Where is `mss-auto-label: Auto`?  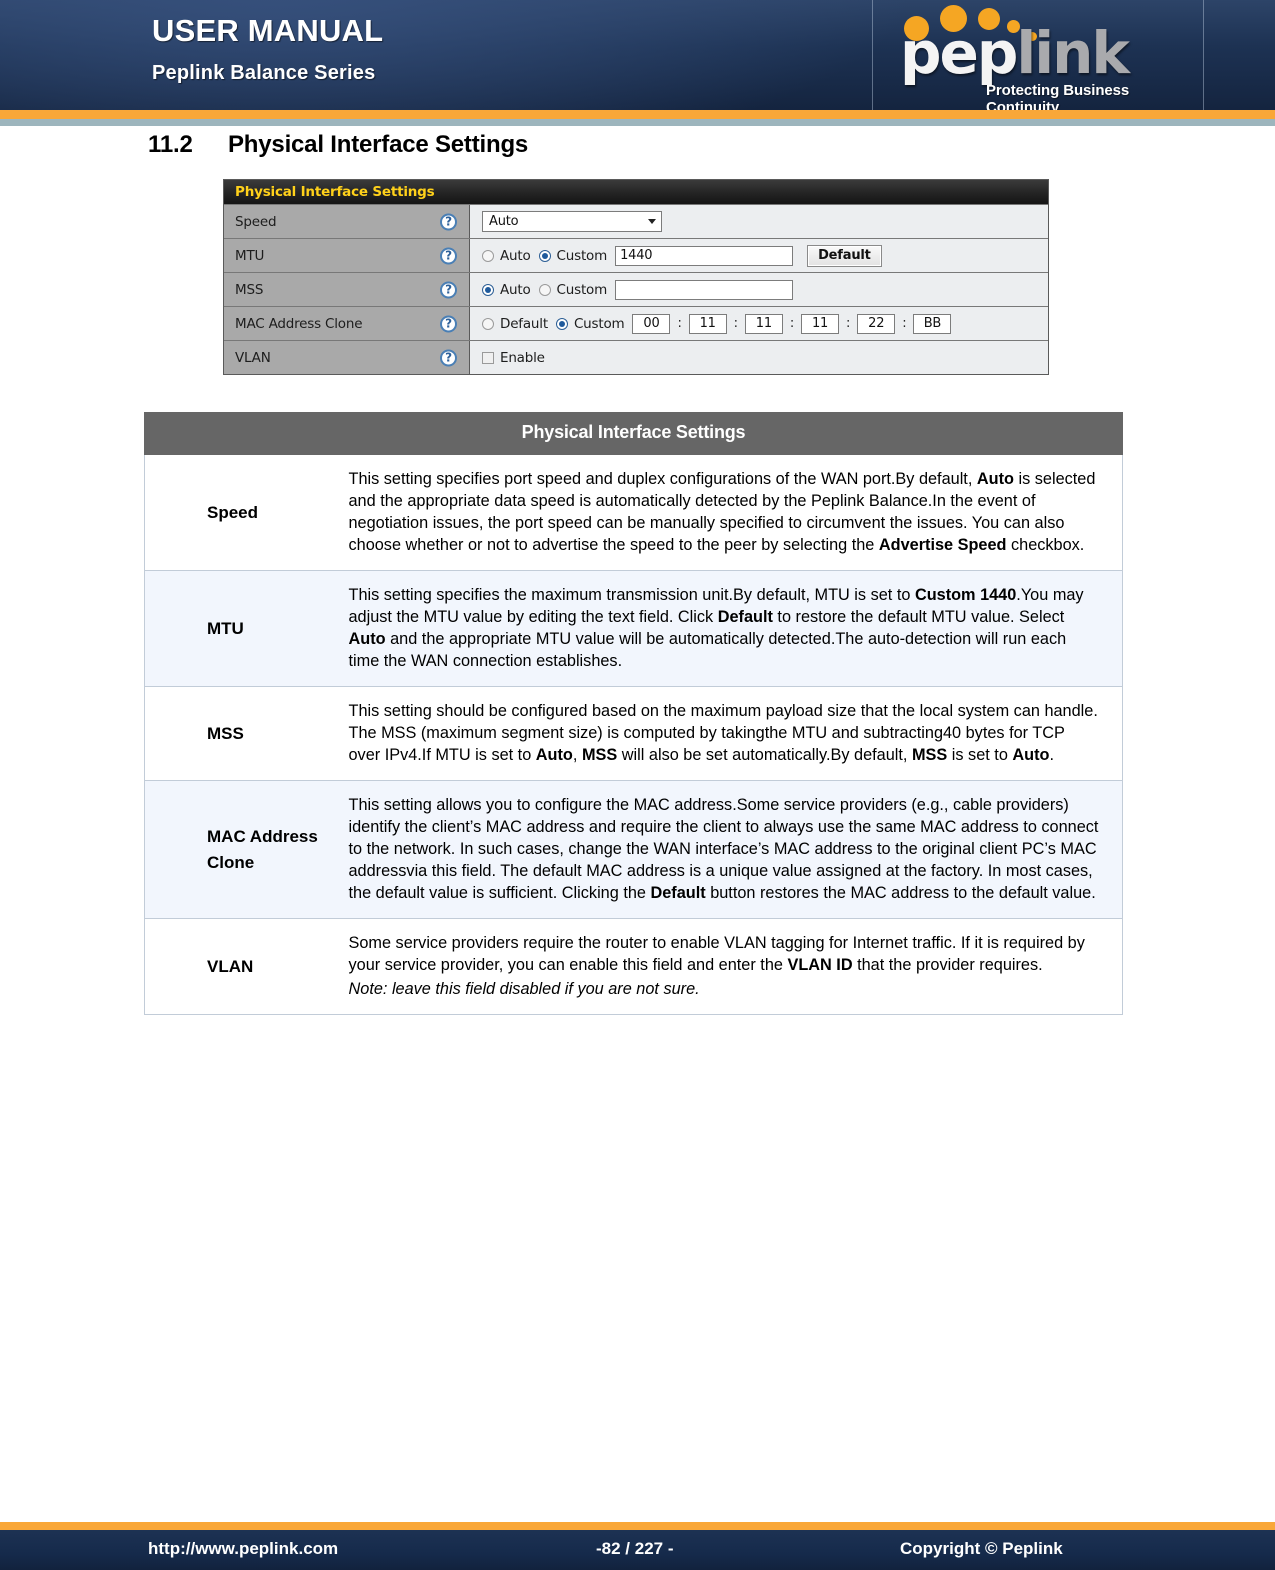
mss-auto-label: Auto is located at coordinates (515, 289).